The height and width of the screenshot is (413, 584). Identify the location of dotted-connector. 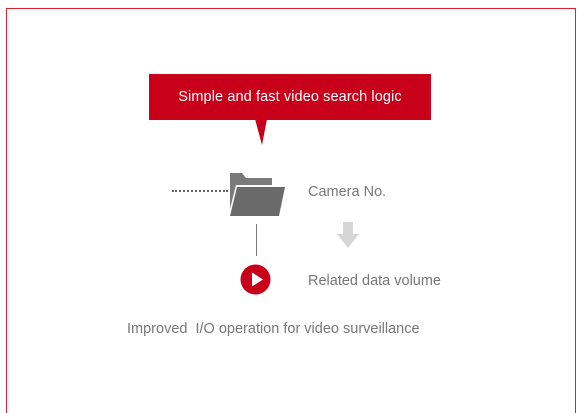
(200, 191).